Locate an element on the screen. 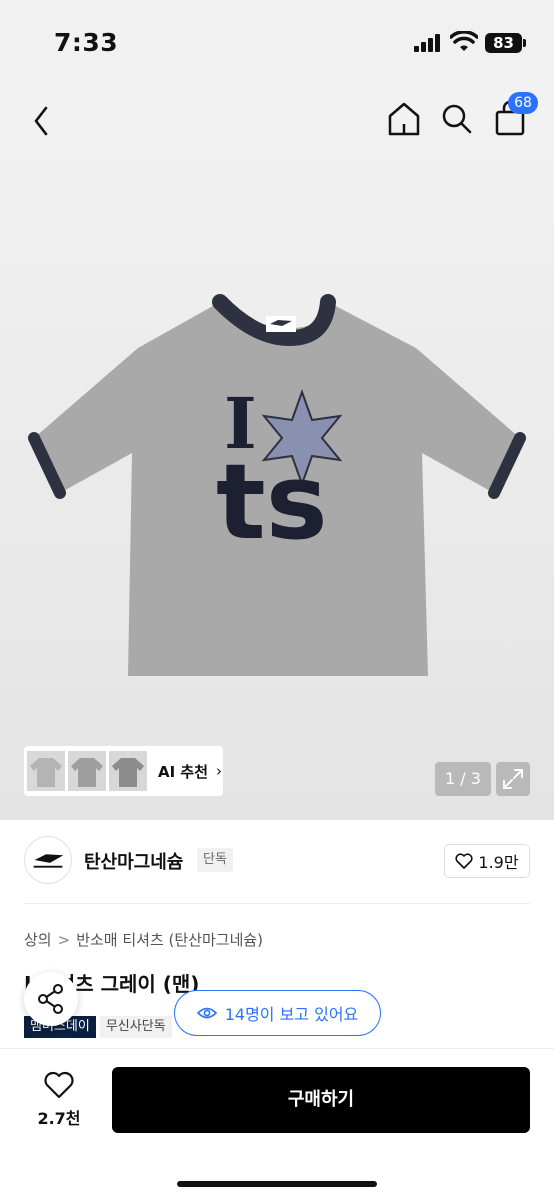  brand-logo is located at coordinates (48, 860).